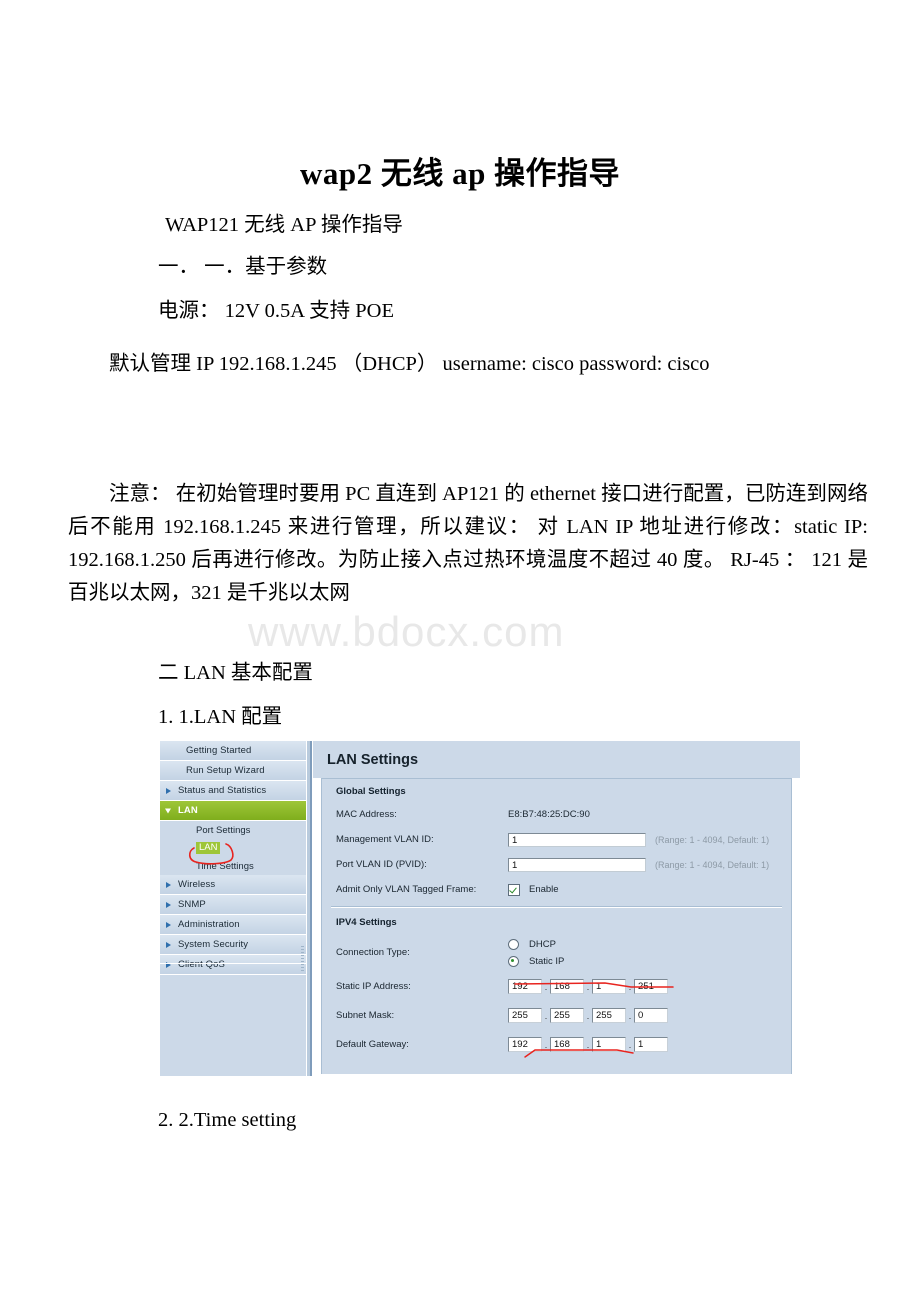 This screenshot has height=1302, width=920. What do you see at coordinates (243, 267) in the screenshot?
I see `heading-basic-parameters: 一． 一．基于参数` at bounding box center [243, 267].